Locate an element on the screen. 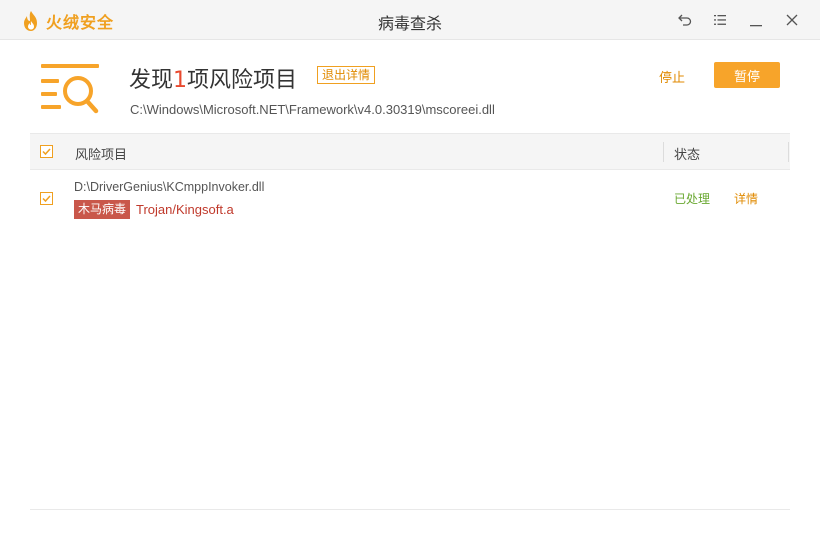  select-all-checkbox is located at coordinates (46, 151).